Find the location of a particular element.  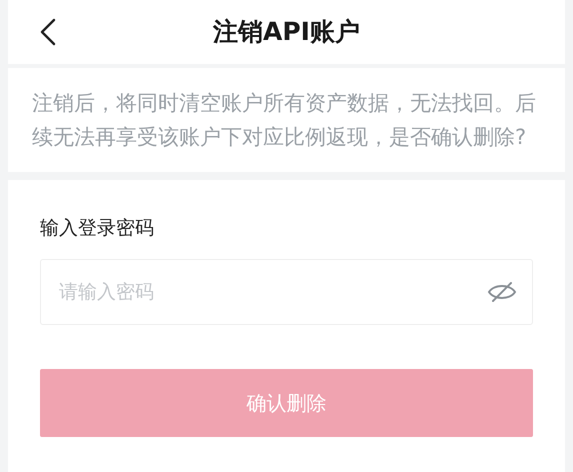

notice-text: 注销后，将同时清空账户所有资产数据，无法找回。后续无法再享受该账户下对应比例返现，是否确认删除? is located at coordinates (284, 120).